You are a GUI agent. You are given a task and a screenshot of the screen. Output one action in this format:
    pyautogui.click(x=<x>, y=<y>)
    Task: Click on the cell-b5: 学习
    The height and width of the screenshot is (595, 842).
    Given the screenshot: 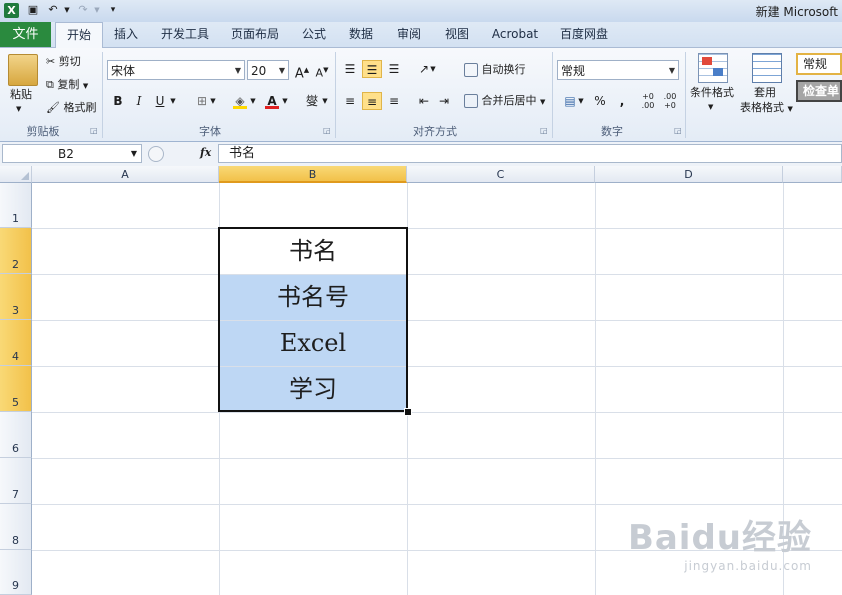 What is the action you would take?
    pyautogui.click(x=313, y=389)
    